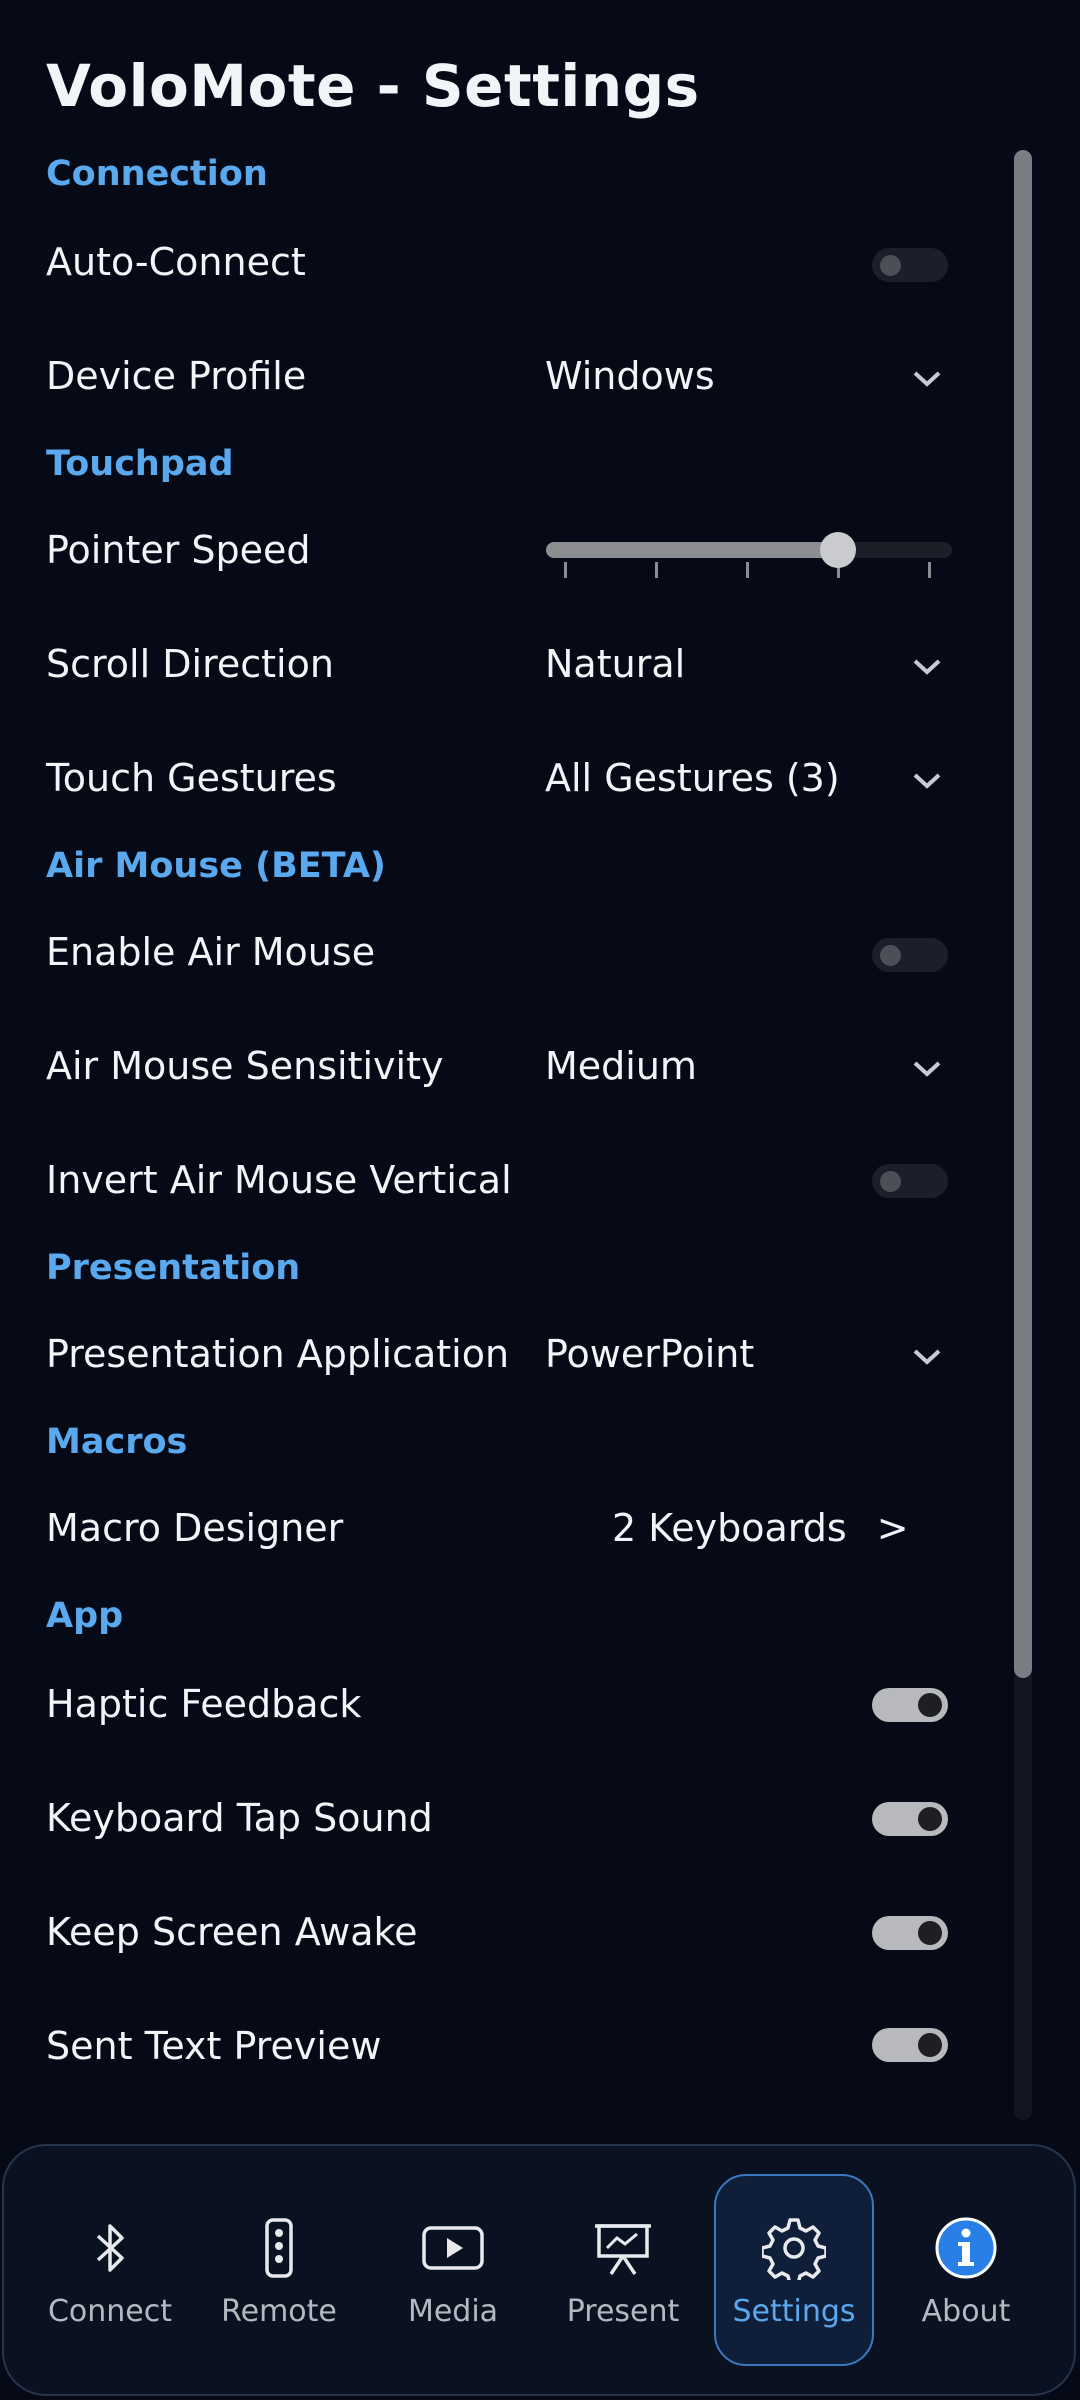 This screenshot has width=1080, height=2400. I want to click on nav-label: About, so click(966, 2311).